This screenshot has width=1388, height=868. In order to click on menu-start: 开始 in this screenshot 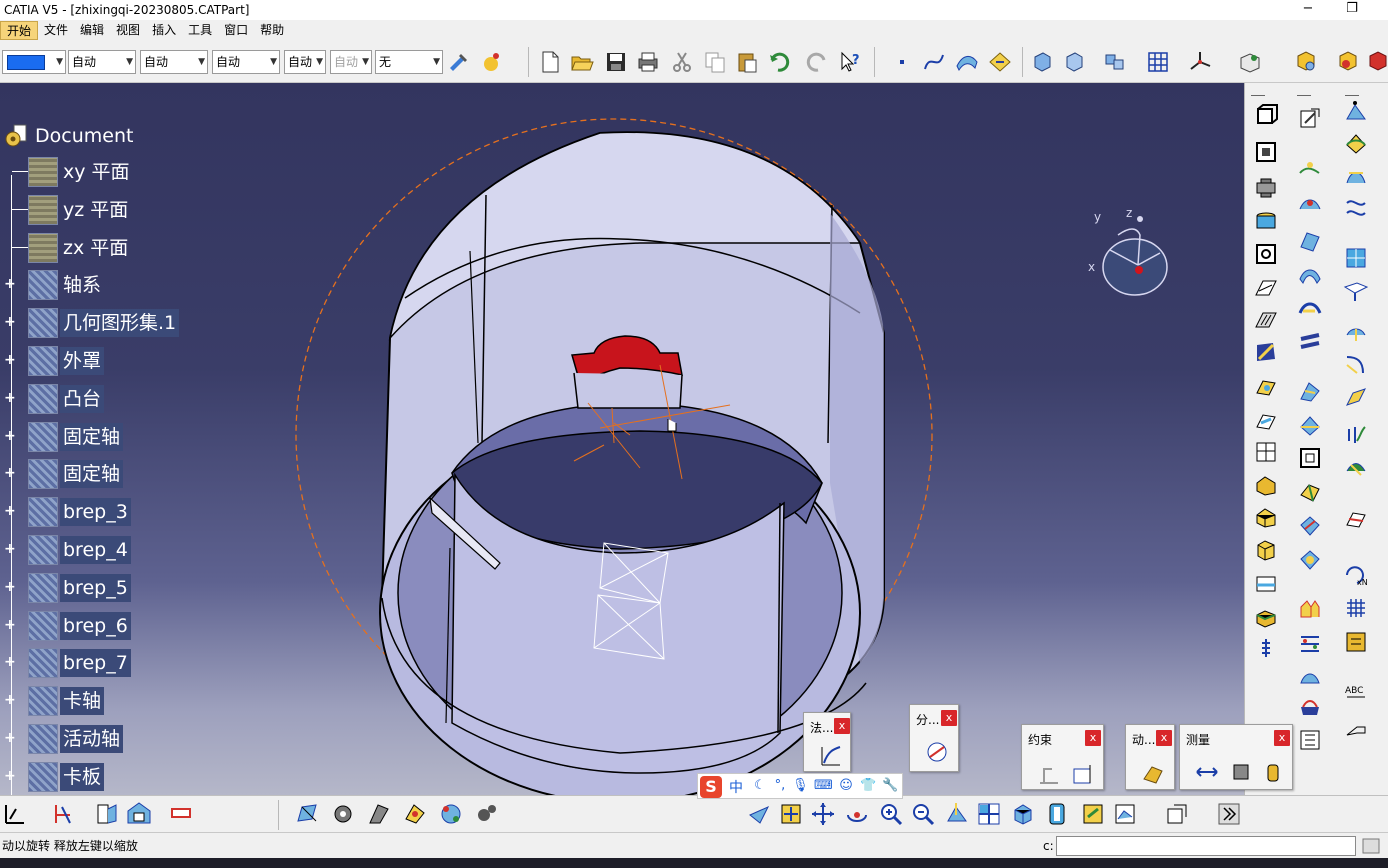, I will do `click(19, 30)`.